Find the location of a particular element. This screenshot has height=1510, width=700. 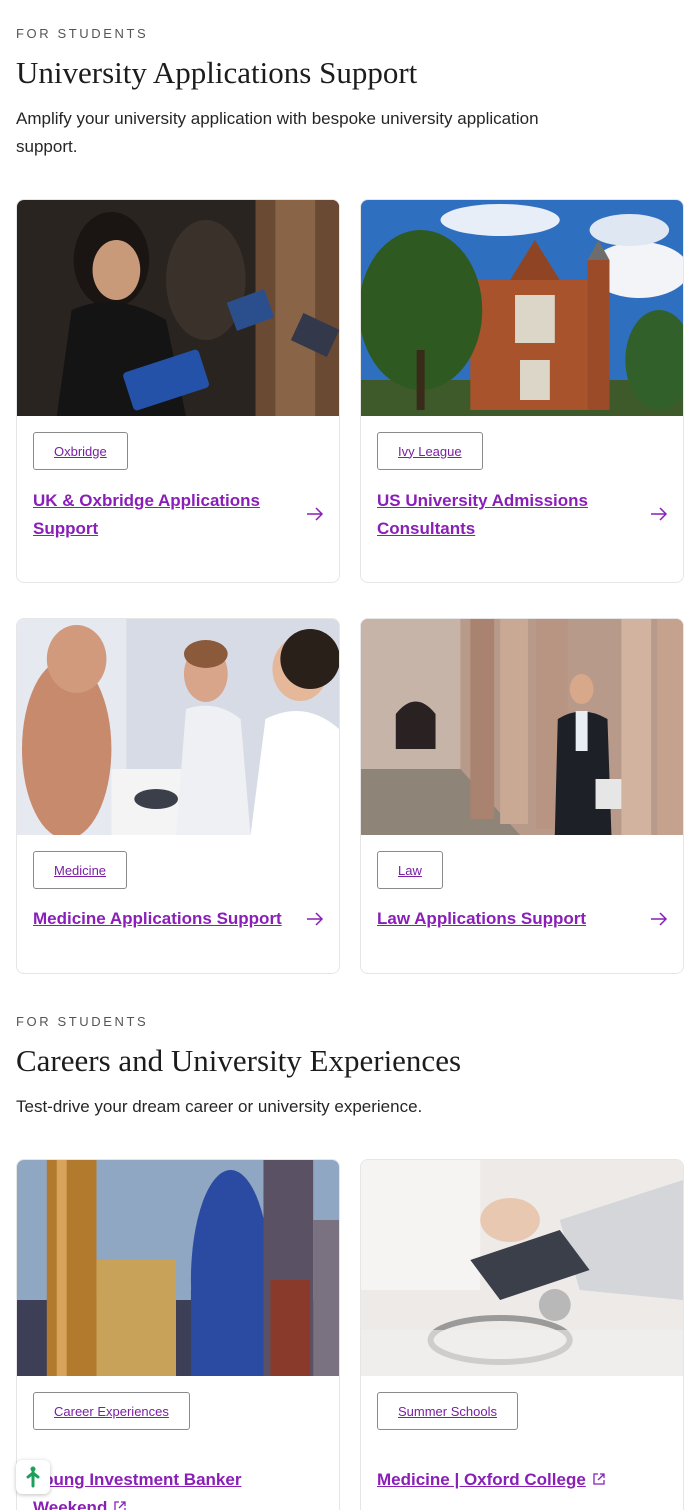

tag-summer-schools: Summer Schools is located at coordinates (447, 1411).